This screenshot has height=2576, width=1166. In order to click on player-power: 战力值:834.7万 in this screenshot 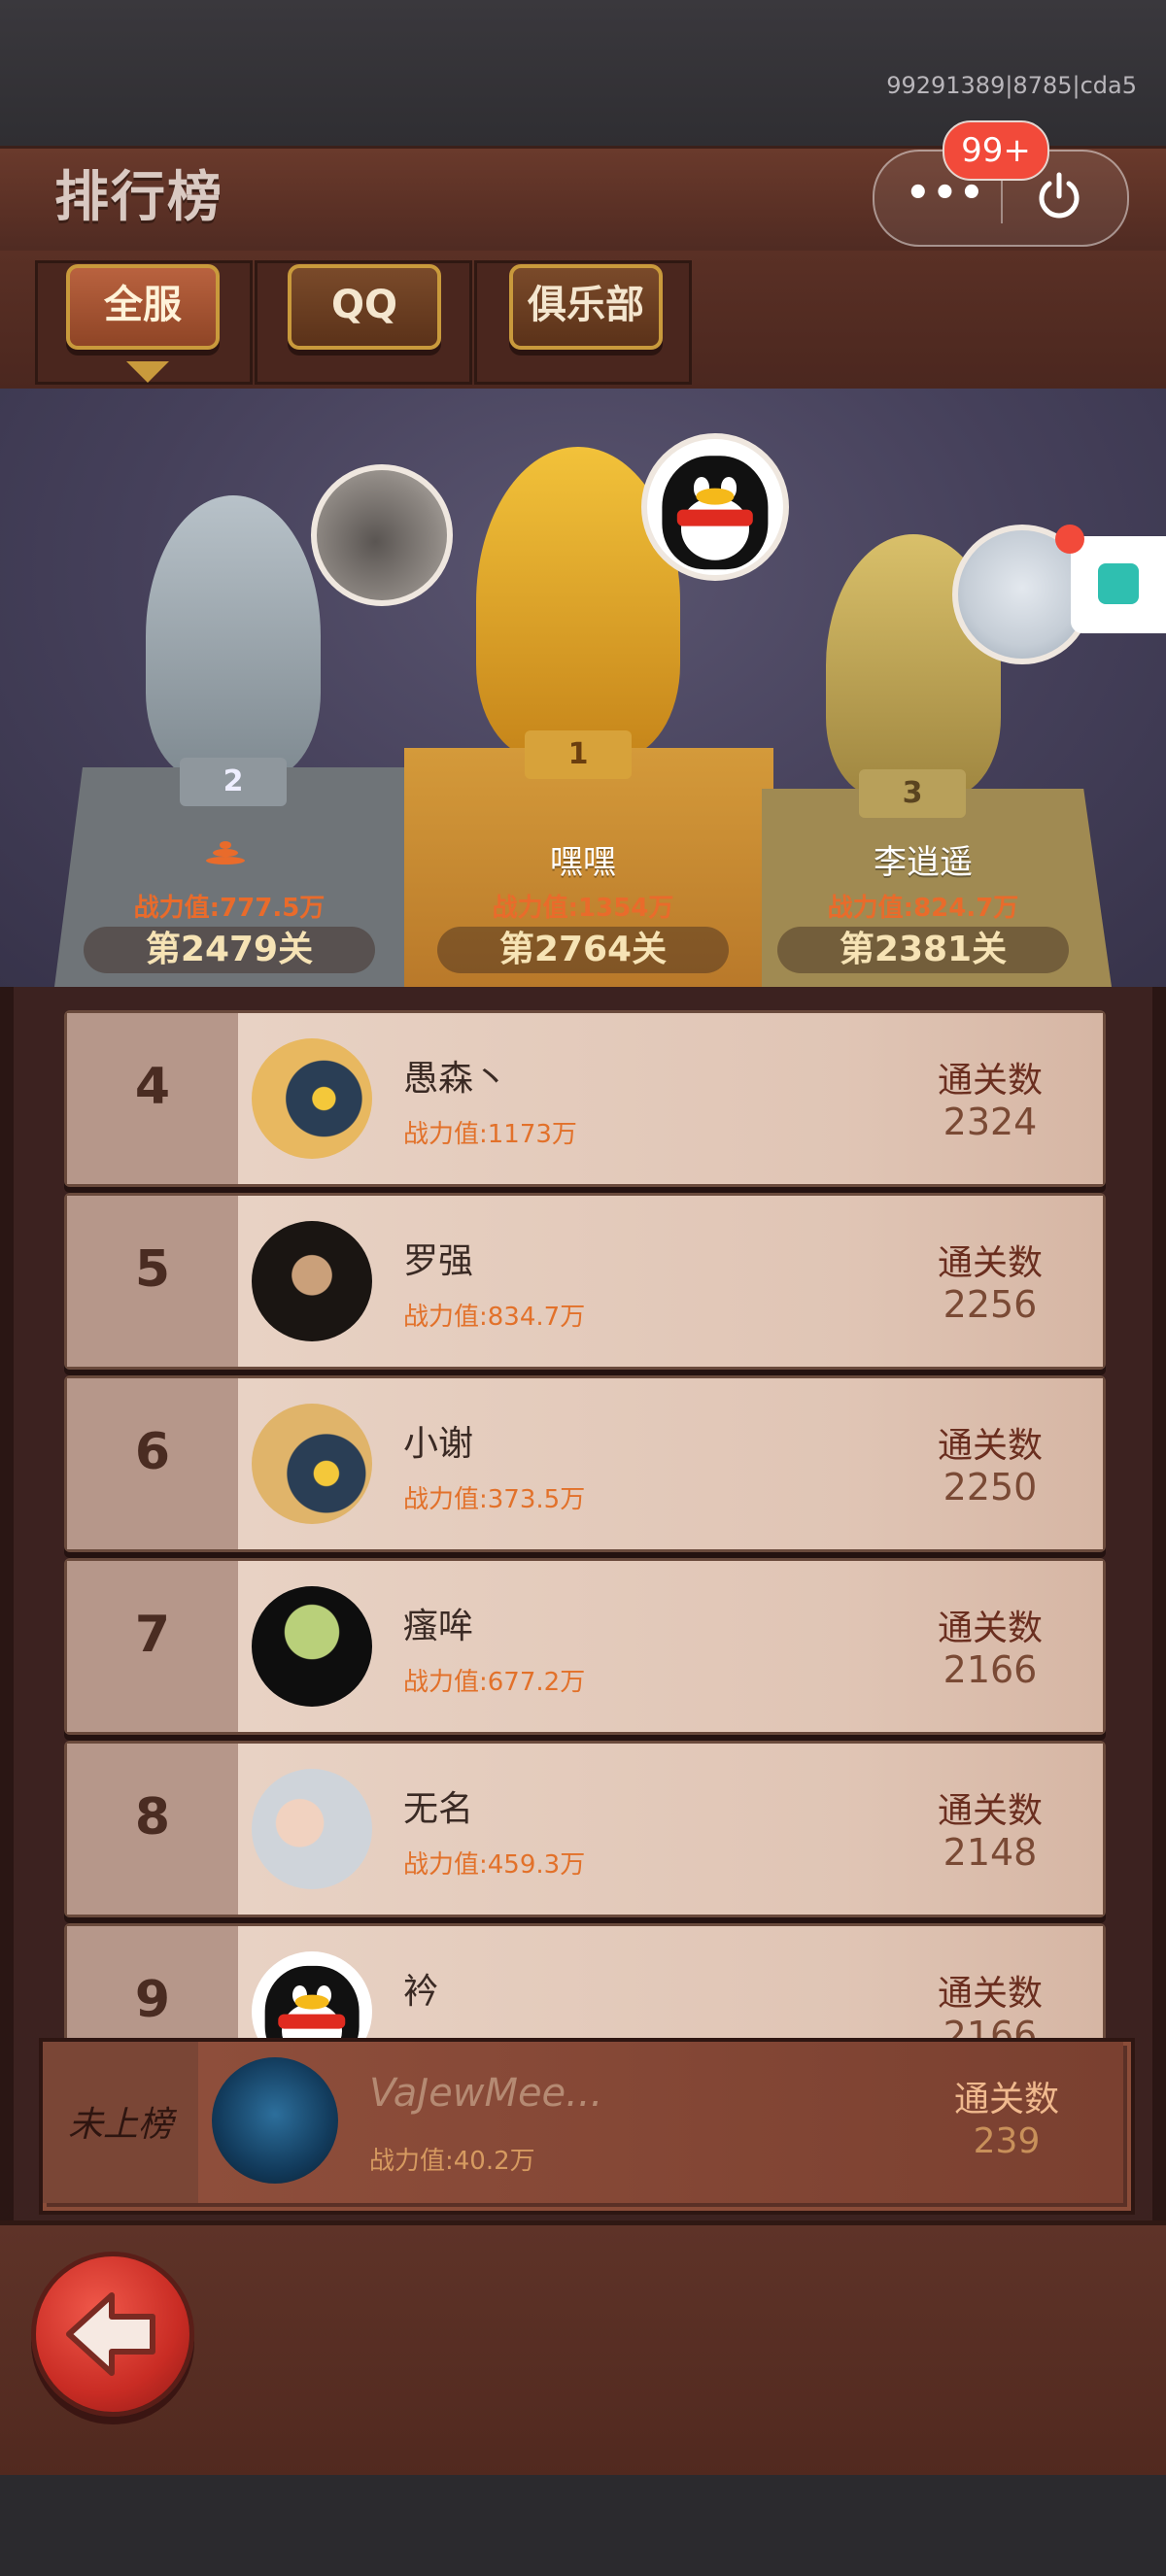, I will do `click(494, 1317)`.